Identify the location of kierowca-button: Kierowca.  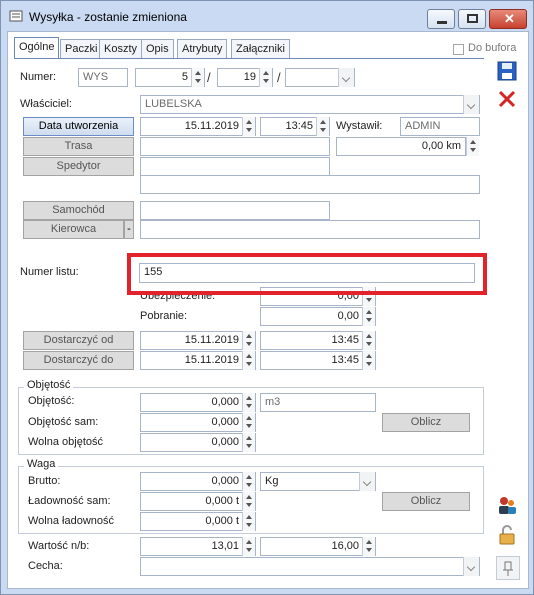
(73, 229).